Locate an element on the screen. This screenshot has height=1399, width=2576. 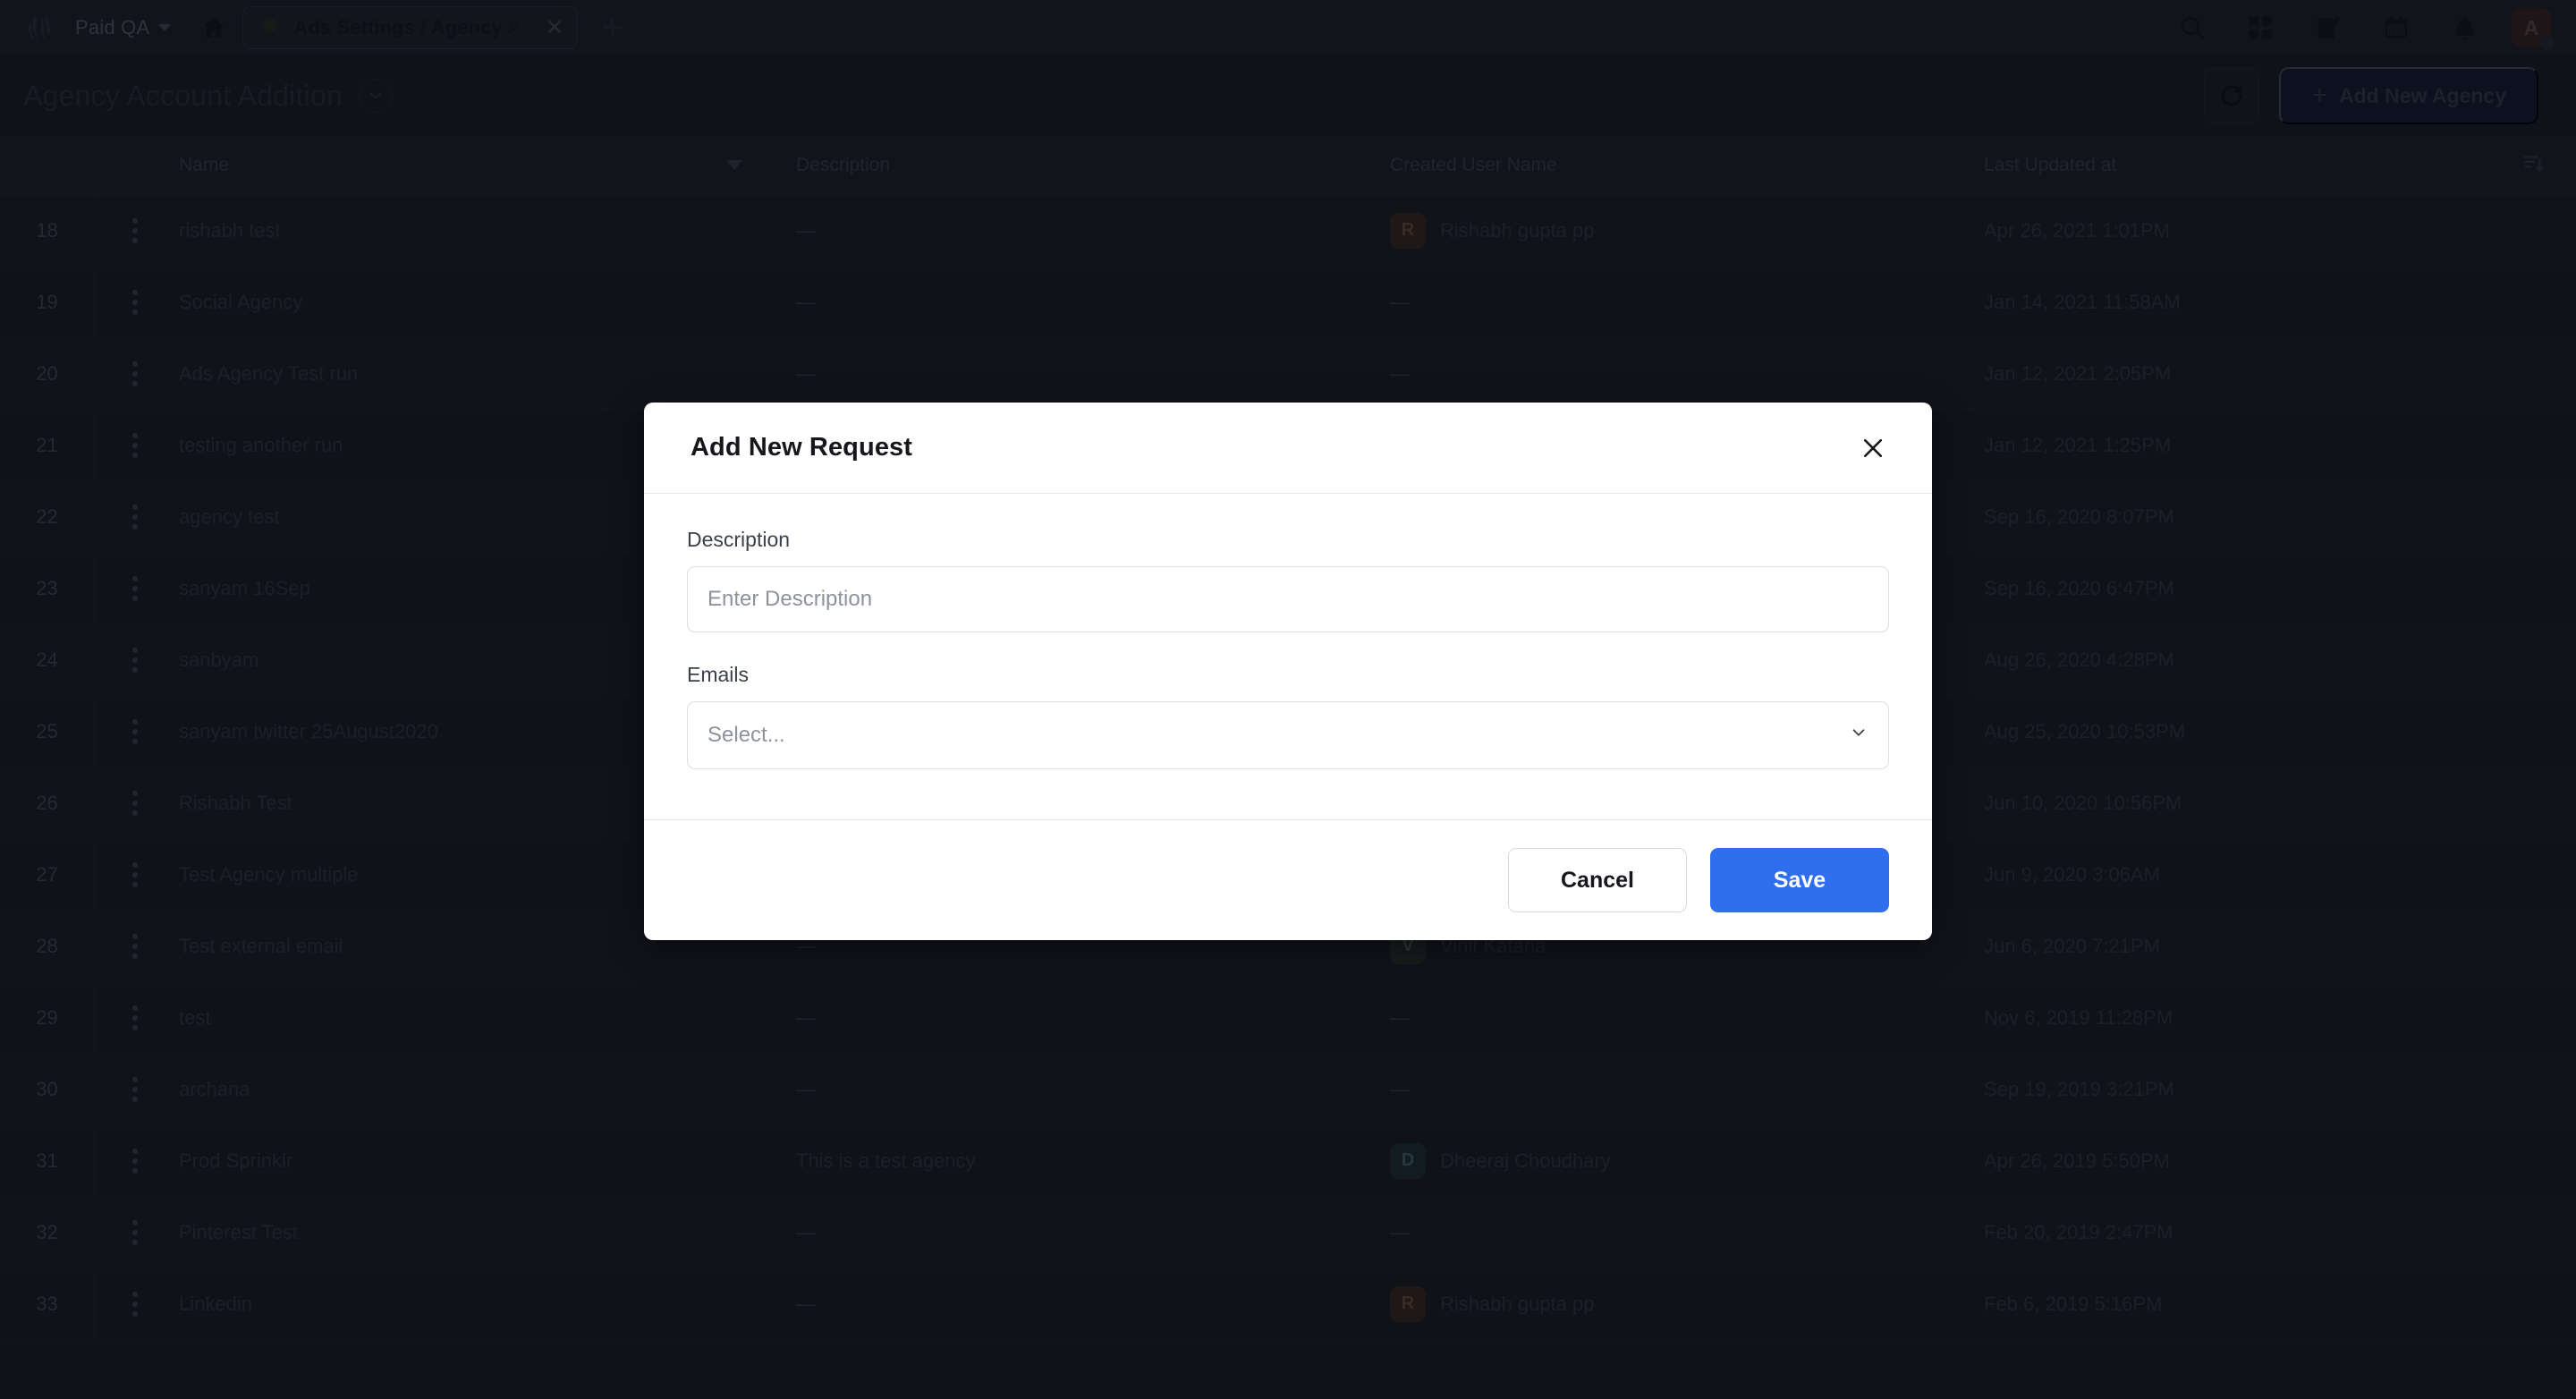
cancel-button: Cancel is located at coordinates (1597, 880).